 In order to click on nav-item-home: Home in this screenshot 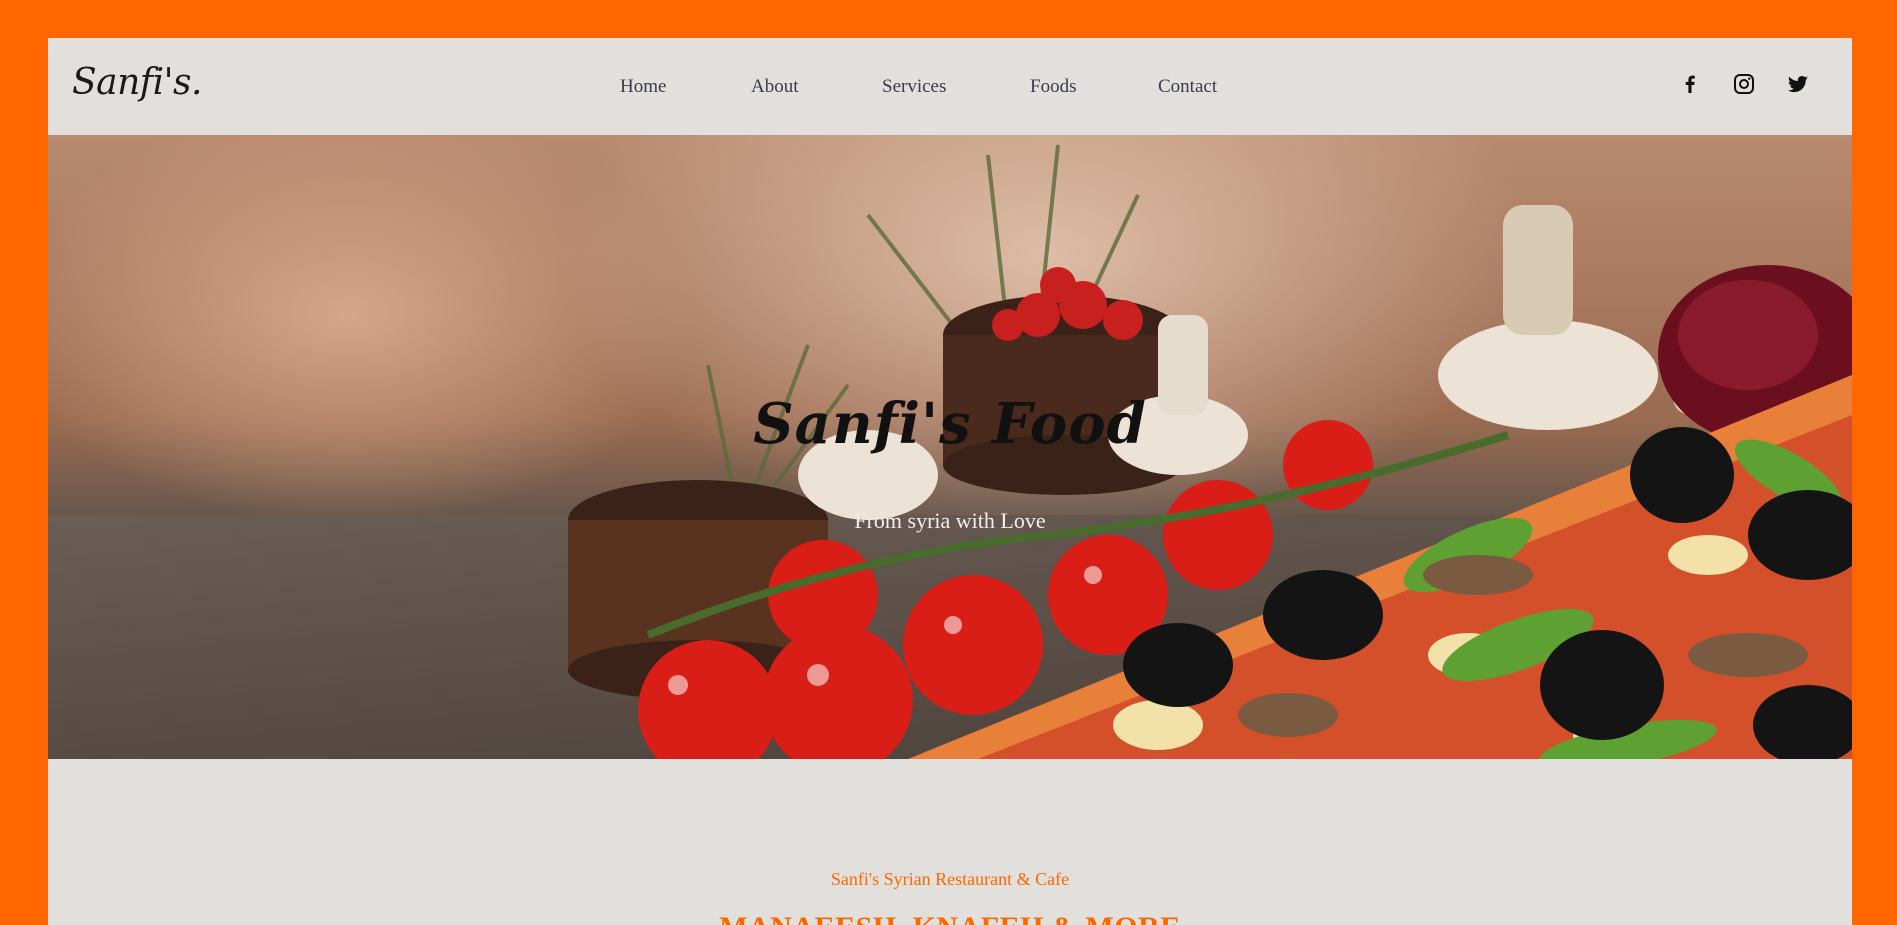, I will do `click(643, 87)`.